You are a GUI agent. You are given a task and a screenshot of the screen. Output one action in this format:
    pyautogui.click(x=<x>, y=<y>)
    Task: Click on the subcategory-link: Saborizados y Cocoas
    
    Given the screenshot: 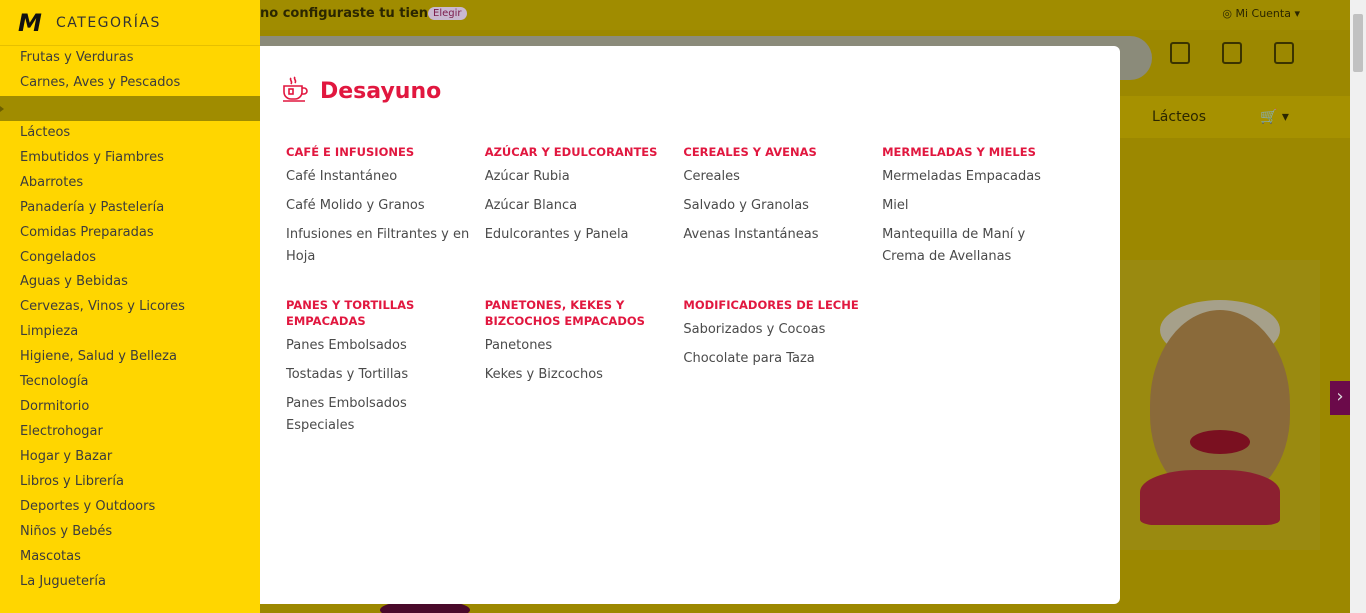 What is the action you would take?
    pyautogui.click(x=776, y=330)
    